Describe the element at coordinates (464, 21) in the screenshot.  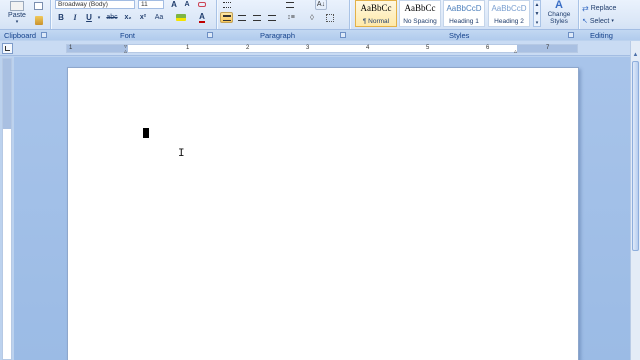
I see `style-name: Heading 1` at that location.